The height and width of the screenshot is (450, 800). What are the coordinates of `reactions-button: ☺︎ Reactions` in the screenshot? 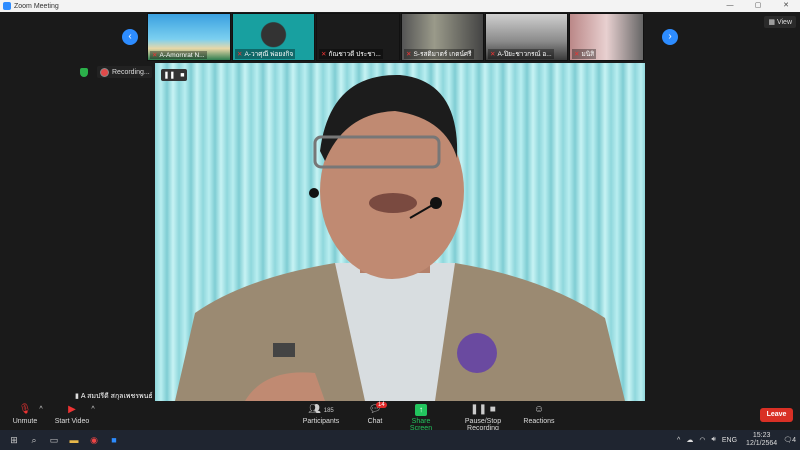 It's located at (539, 414).